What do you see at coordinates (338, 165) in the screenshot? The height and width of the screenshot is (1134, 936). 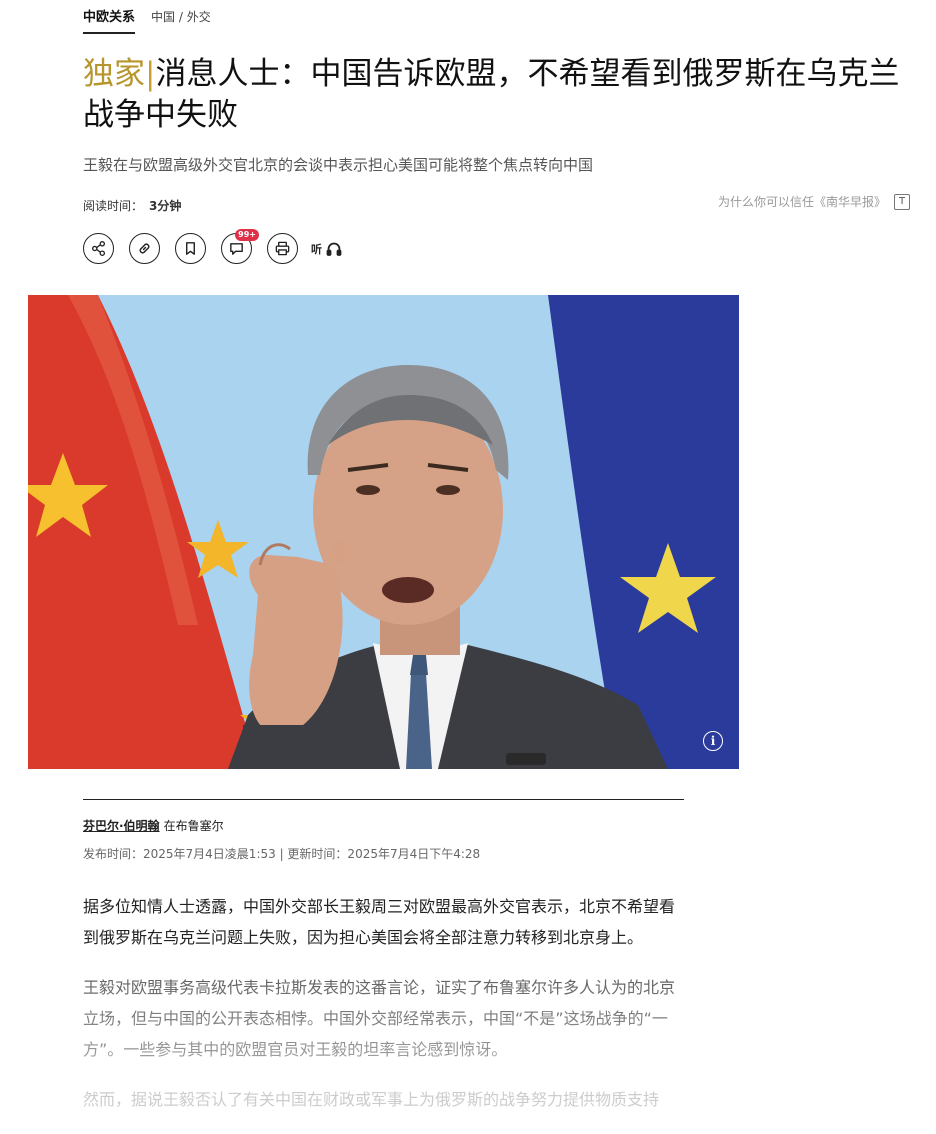 I see `article-subtitle: 王毅在与欧盟高级外交官北京的会谈中表示担心美国可能将整个焦点转向中国` at bounding box center [338, 165].